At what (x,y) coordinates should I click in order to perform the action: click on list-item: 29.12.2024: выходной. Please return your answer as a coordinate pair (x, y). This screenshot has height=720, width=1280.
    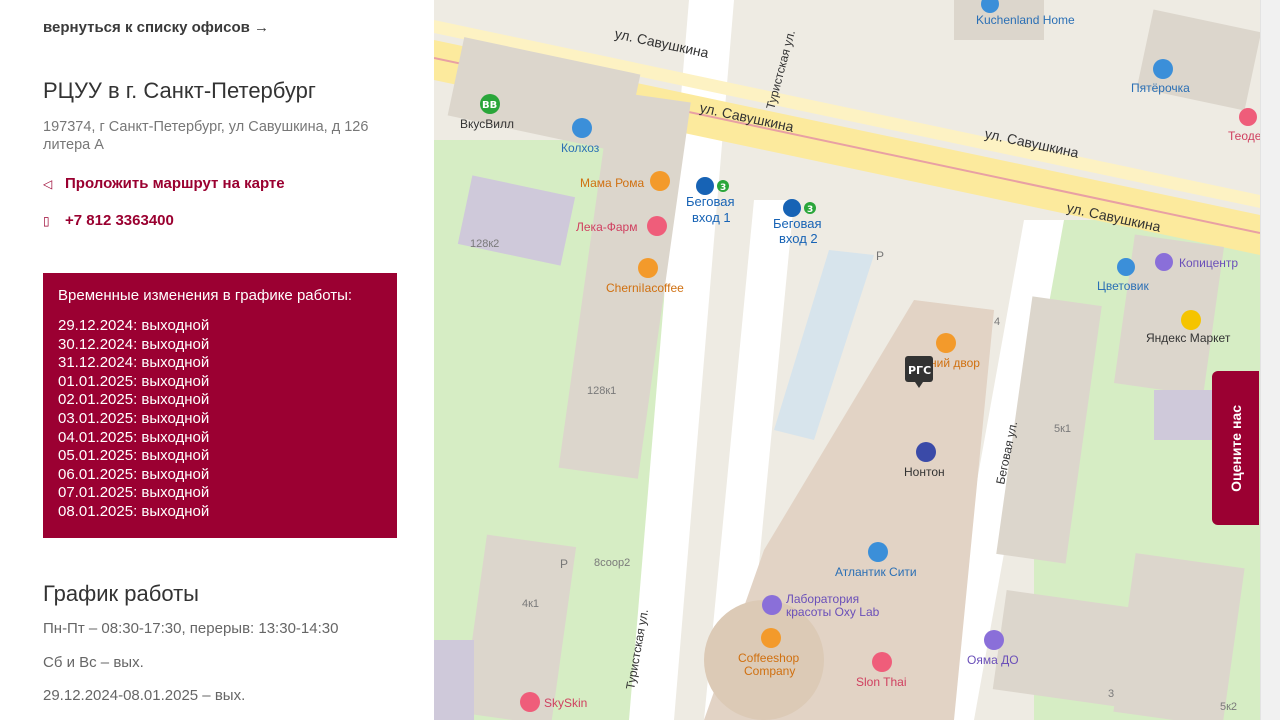
    Looking at the image, I should click on (134, 325).